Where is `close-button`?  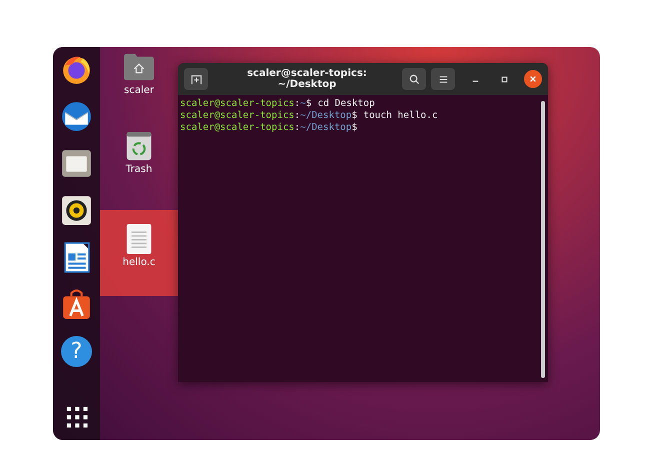 close-button is located at coordinates (533, 79).